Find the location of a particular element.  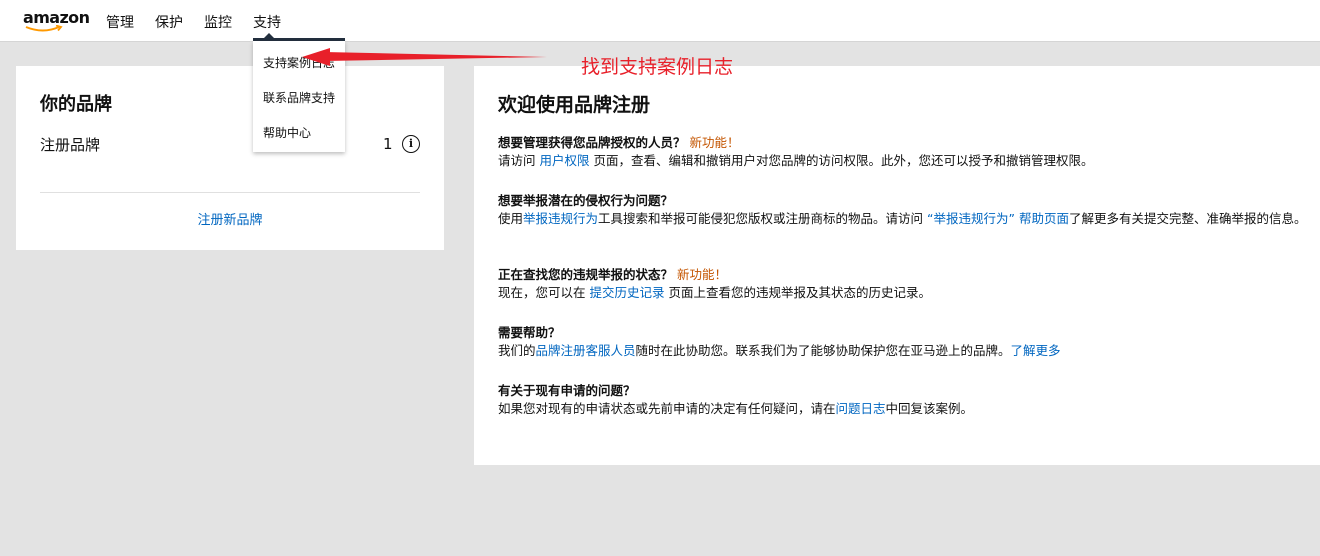

register-new-brand-link: 注册新品牌 is located at coordinates (229, 220).